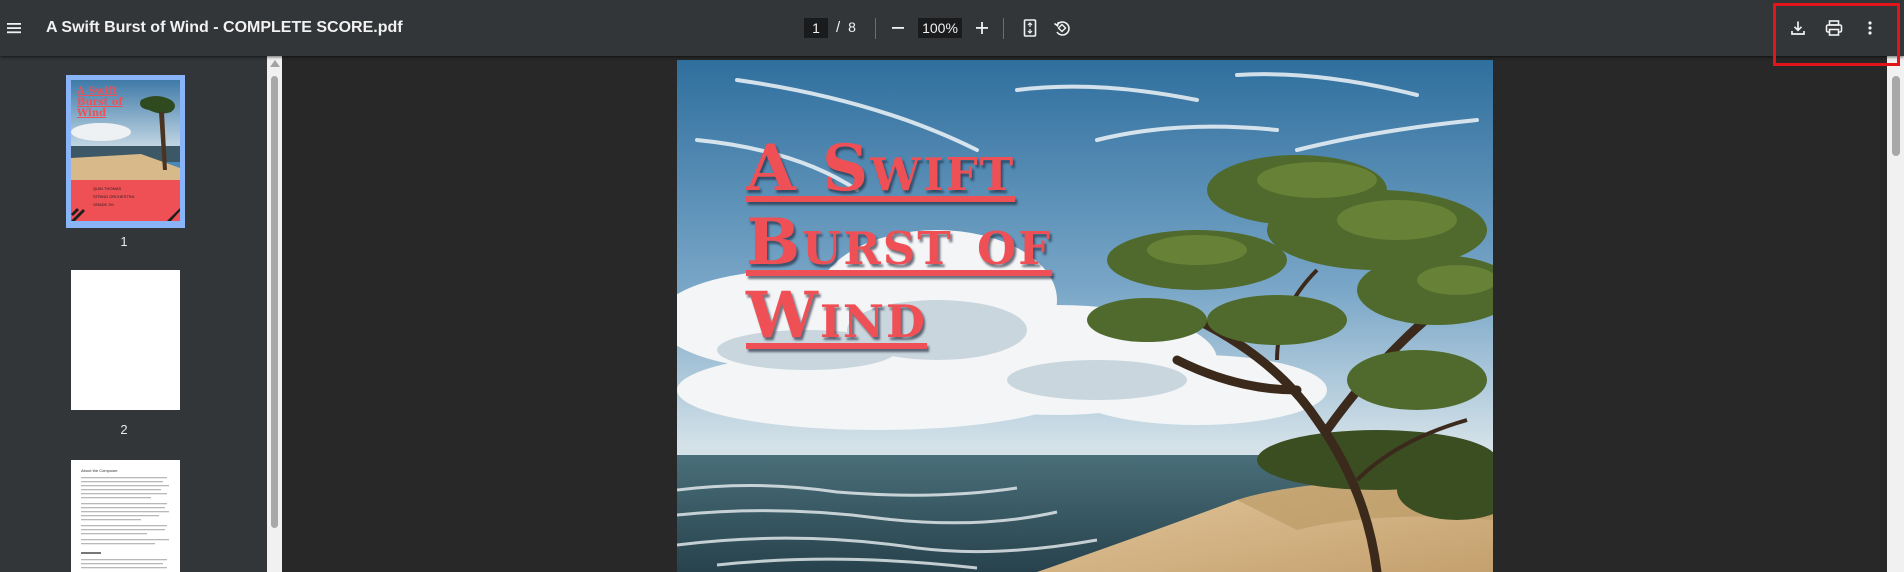 This screenshot has width=1904, height=572. I want to click on main-scroll-thumb, so click(1896, 116).